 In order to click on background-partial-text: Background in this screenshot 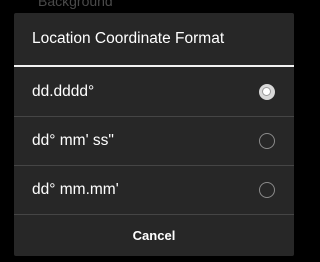, I will do `click(75, 4)`.